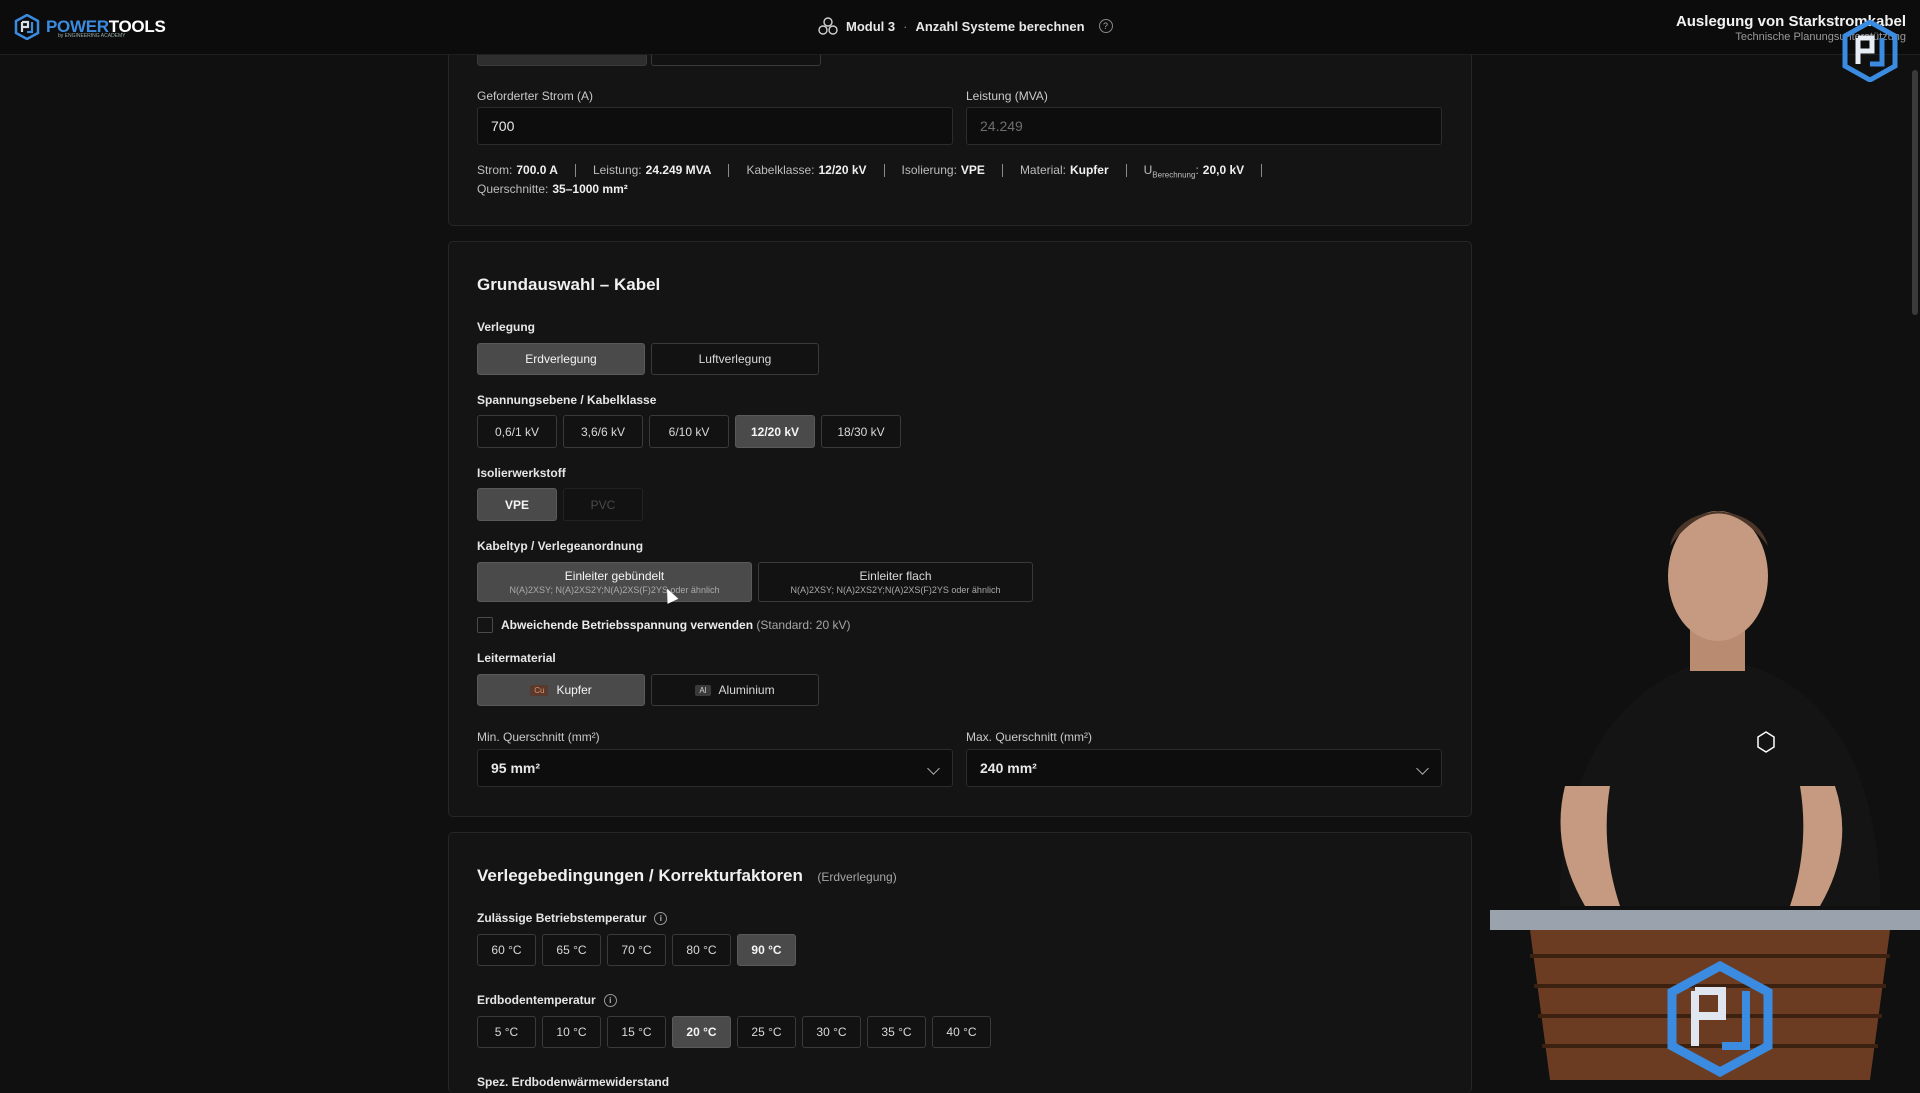  What do you see at coordinates (766, 950) in the screenshot?
I see `betrieb-90-button: 90 °C` at bounding box center [766, 950].